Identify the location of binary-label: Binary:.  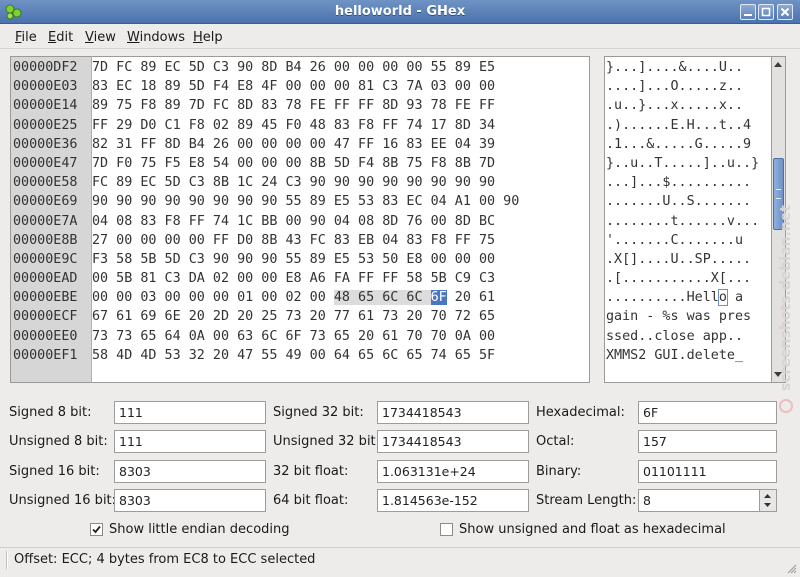
(559, 471).